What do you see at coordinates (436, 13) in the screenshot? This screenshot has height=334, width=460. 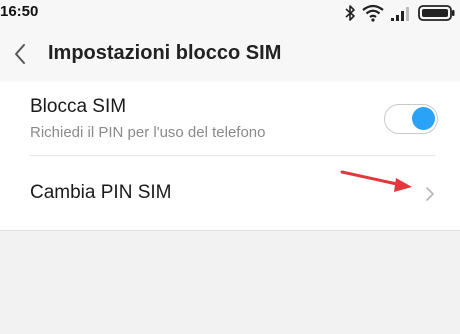 I see `battery-icon` at bounding box center [436, 13].